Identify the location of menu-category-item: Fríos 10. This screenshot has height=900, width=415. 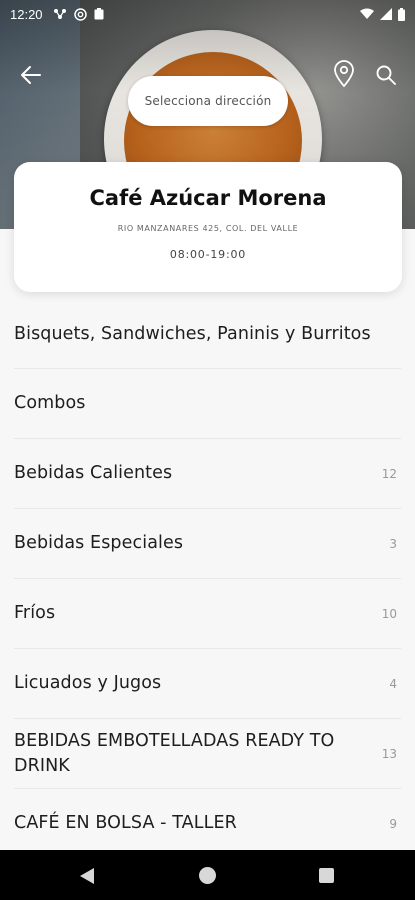
(207, 614).